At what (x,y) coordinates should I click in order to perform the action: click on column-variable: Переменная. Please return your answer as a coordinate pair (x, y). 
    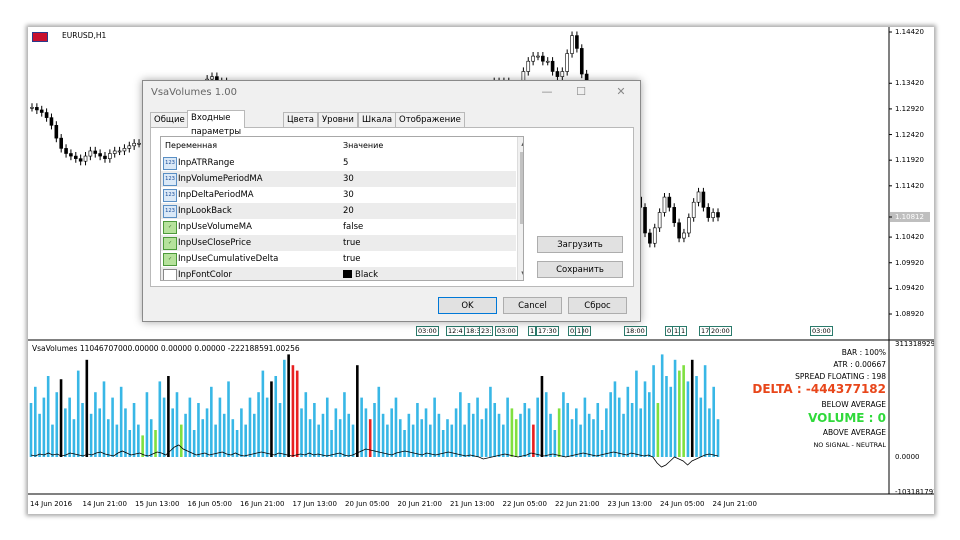
    Looking at the image, I should click on (191, 145).